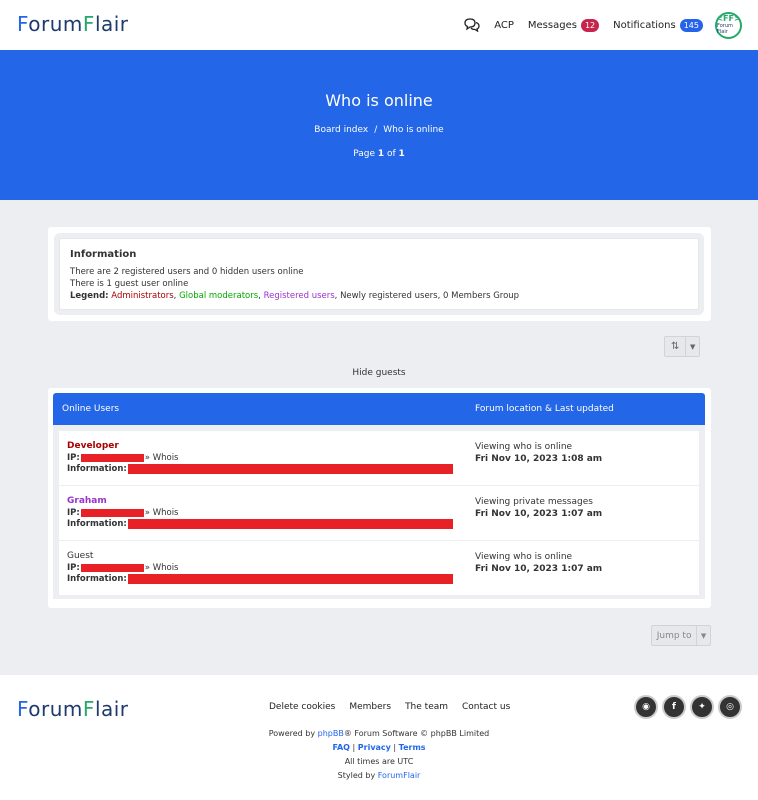 This screenshot has width=758, height=800. I want to click on the-team-link: The team, so click(426, 707).